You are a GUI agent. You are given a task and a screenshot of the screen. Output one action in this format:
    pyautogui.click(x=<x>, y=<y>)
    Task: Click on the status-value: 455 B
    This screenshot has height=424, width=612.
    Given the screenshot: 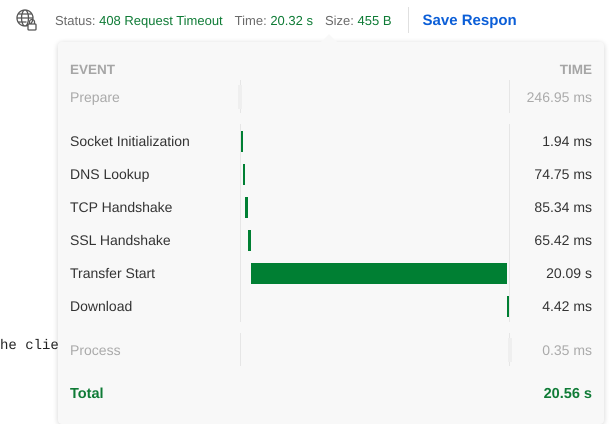 What is the action you would take?
    pyautogui.click(x=375, y=20)
    